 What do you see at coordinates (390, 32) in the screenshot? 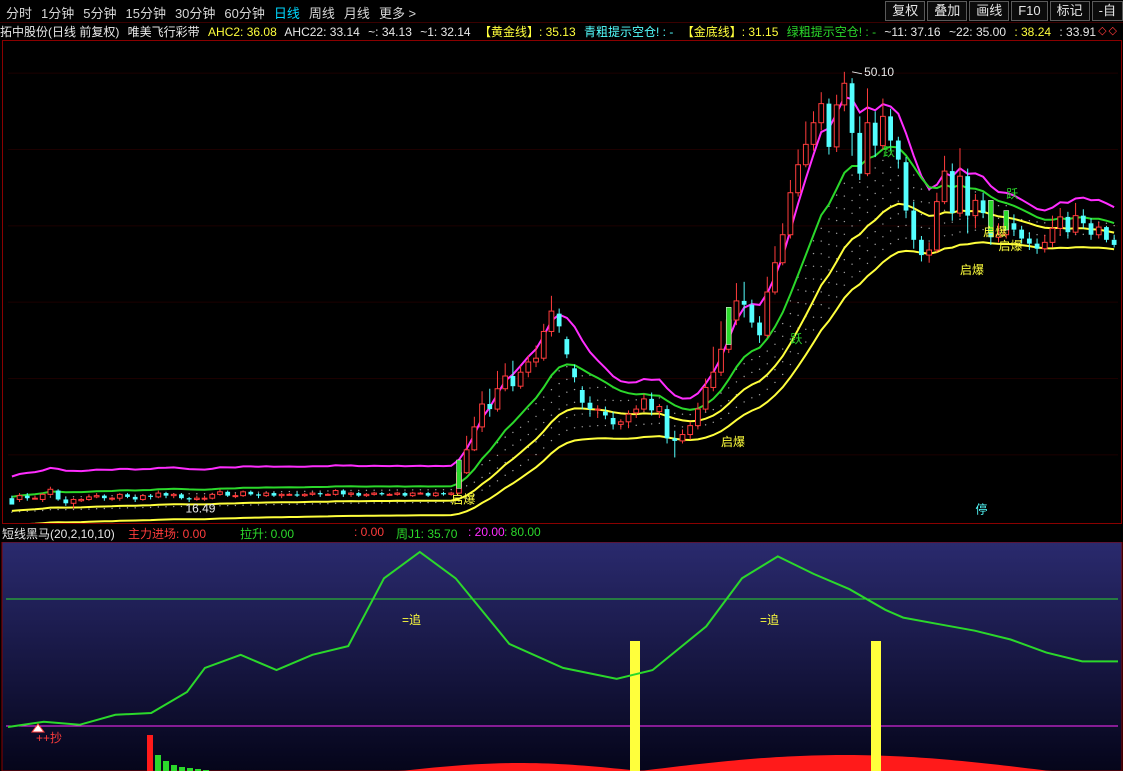
I see `tilde-value: ~: 34.13` at bounding box center [390, 32].